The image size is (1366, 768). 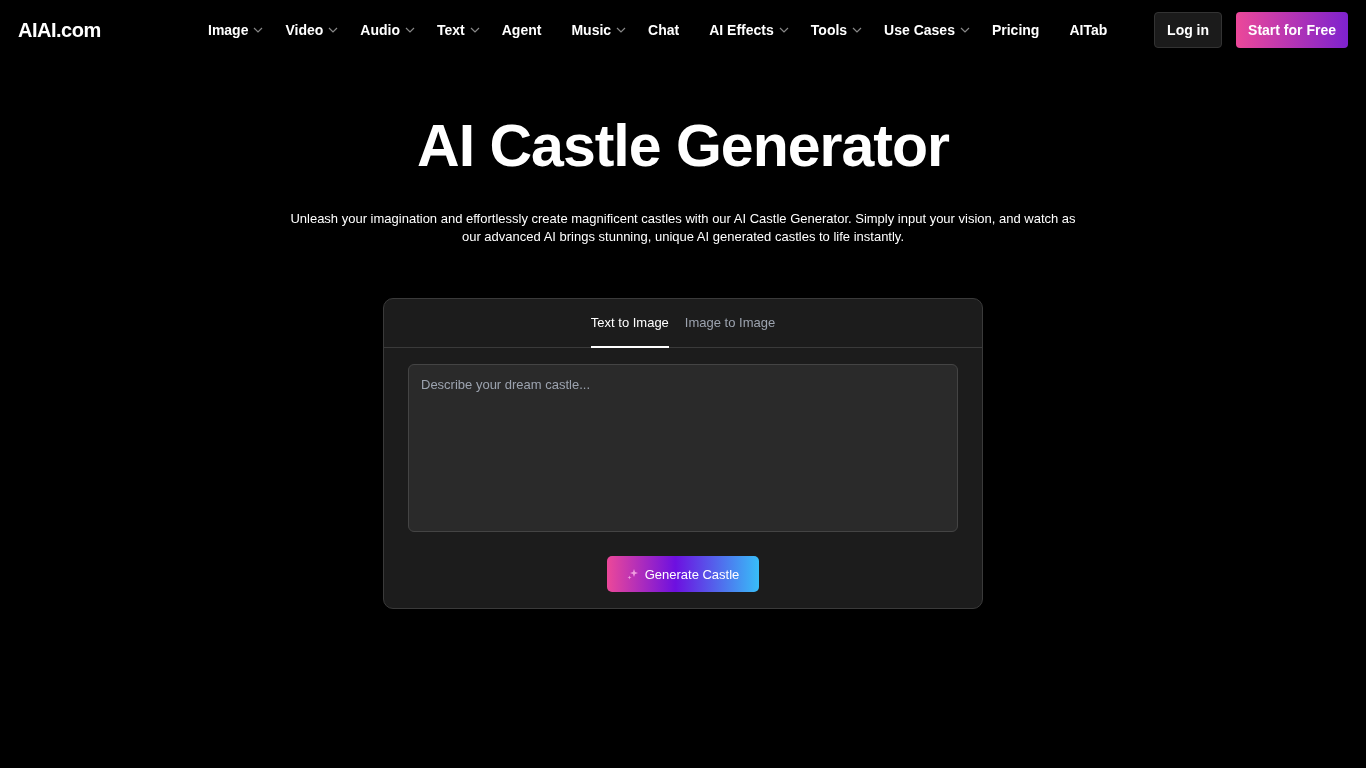 I want to click on nav-link: Tools, so click(x=829, y=30).